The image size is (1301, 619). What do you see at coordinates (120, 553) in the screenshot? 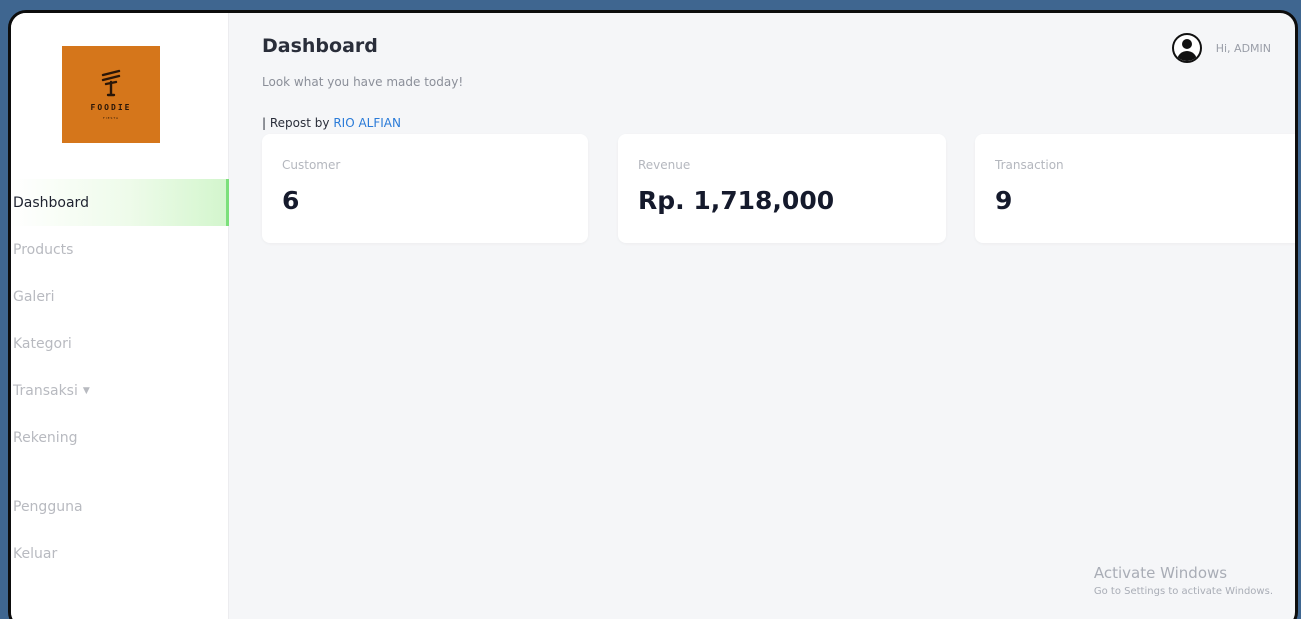
I see `sidebar-item-keluar: Keluar` at bounding box center [120, 553].